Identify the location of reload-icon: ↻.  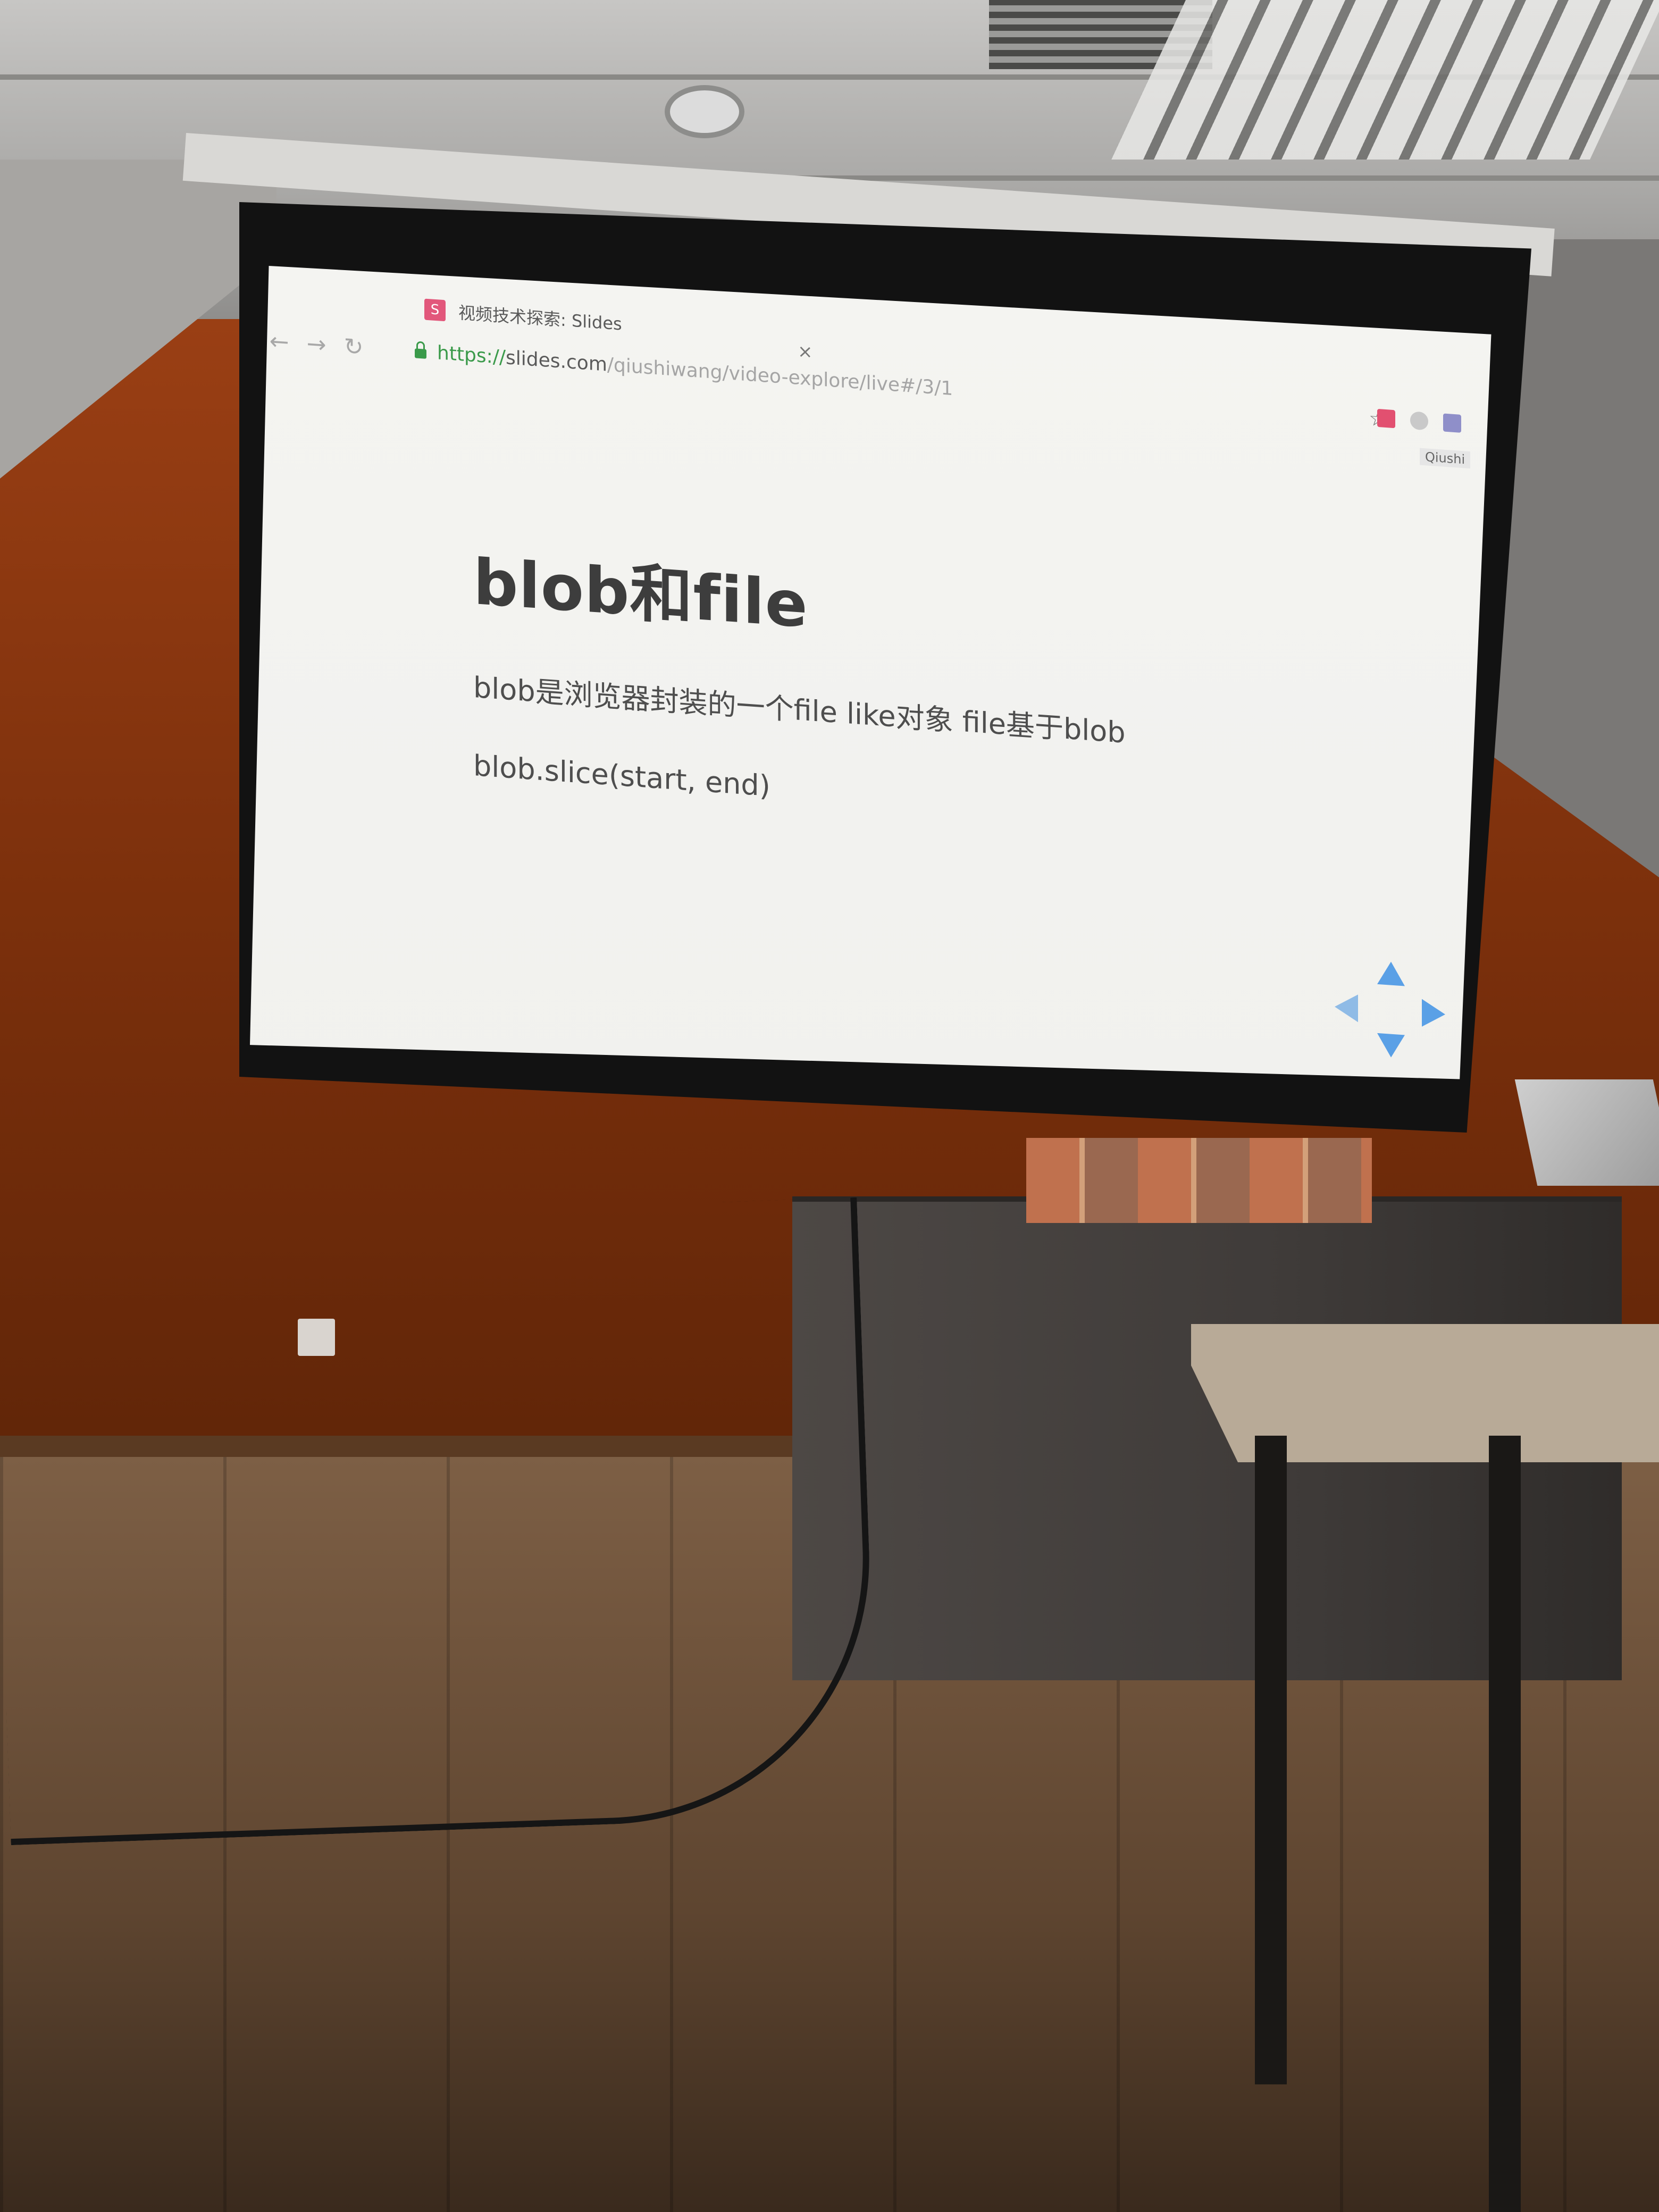
(353, 347).